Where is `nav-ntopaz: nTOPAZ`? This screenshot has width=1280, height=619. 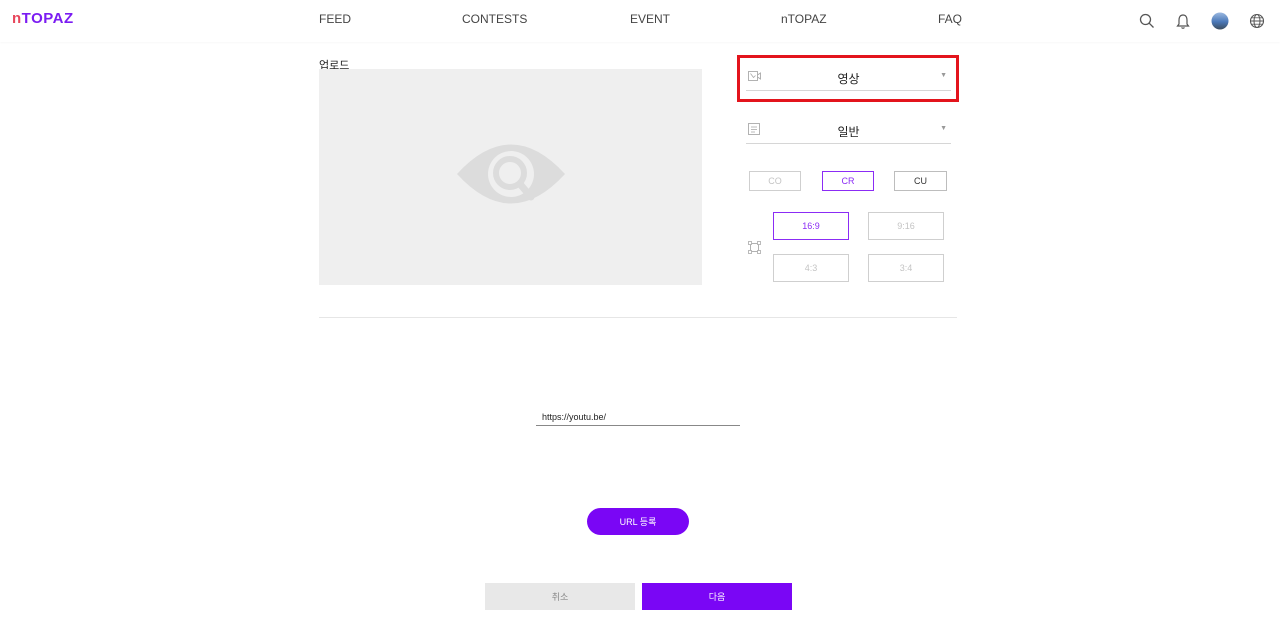
nav-ntopaz: nTOPAZ is located at coordinates (804, 19).